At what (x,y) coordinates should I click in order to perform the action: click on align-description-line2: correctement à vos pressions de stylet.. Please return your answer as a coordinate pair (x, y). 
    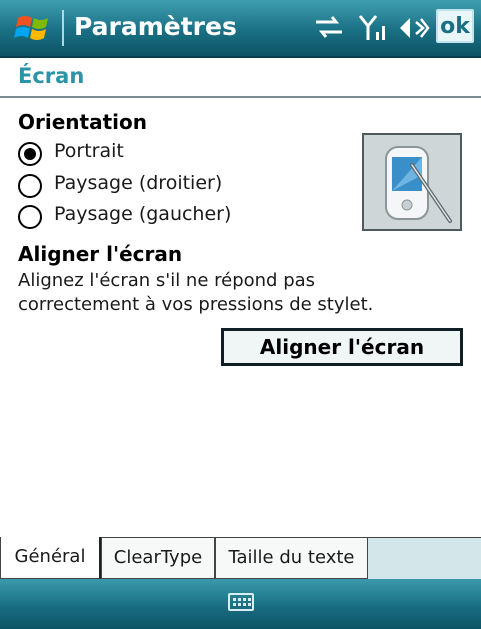
    Looking at the image, I should click on (196, 304).